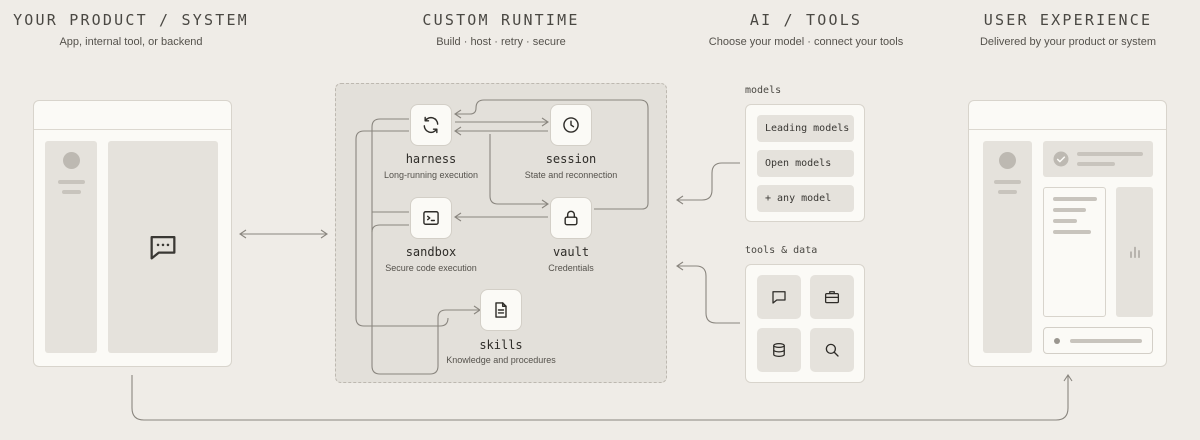 The image size is (1200, 440). What do you see at coordinates (571, 159) in the screenshot?
I see `session-name: session` at bounding box center [571, 159].